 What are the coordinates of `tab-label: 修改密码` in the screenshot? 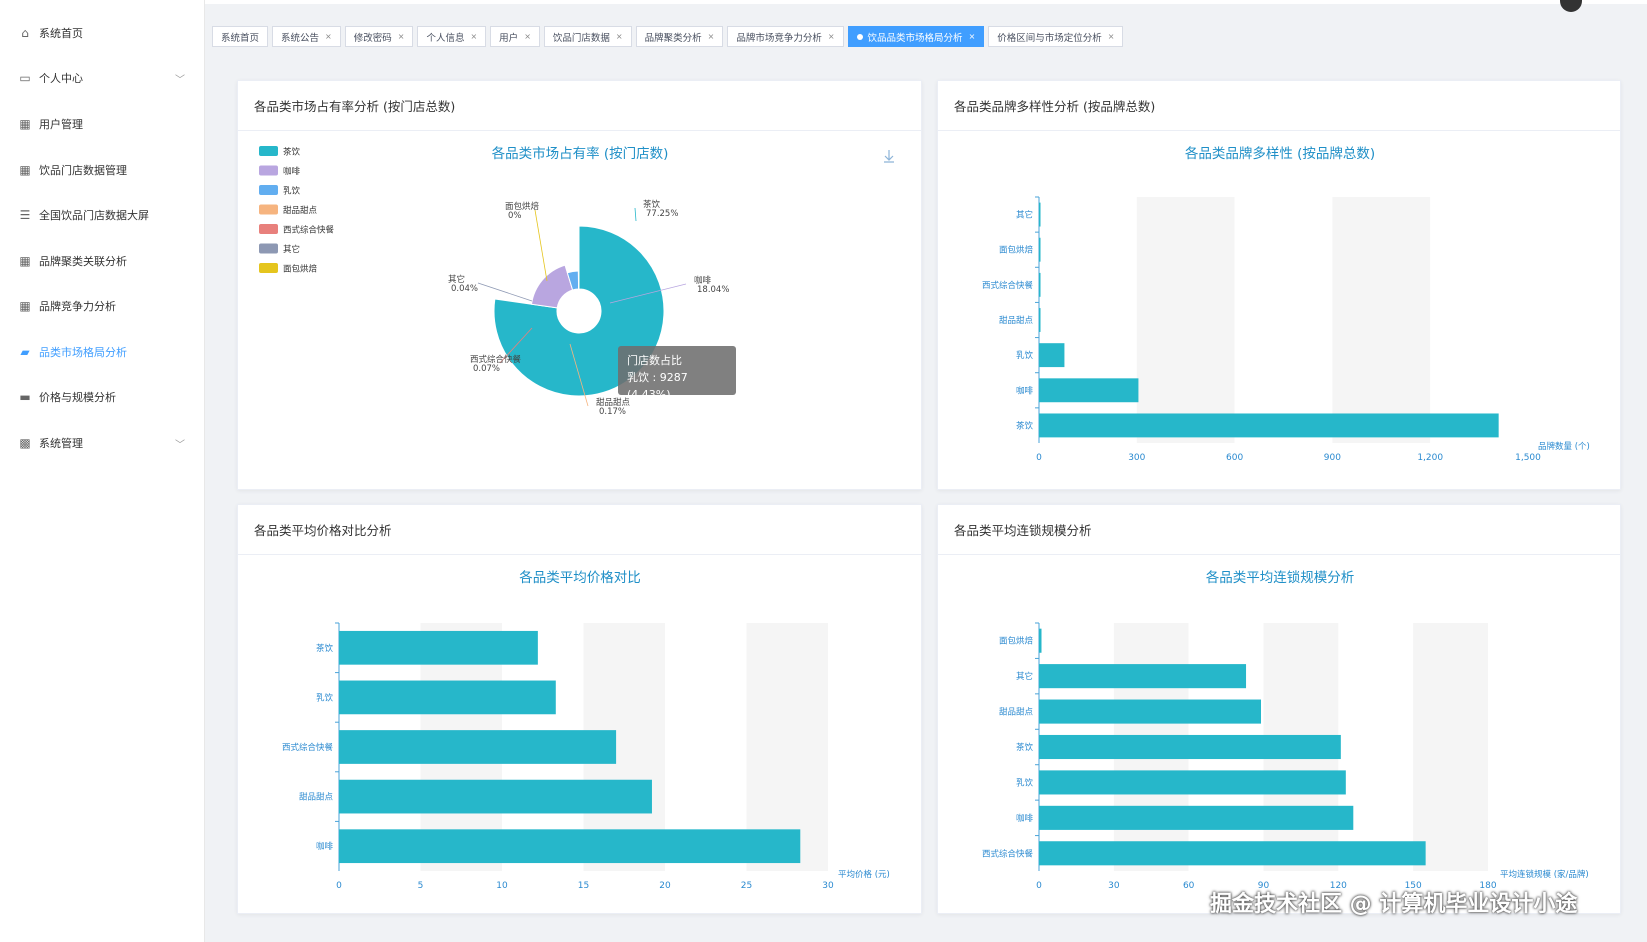 It's located at (372, 38).